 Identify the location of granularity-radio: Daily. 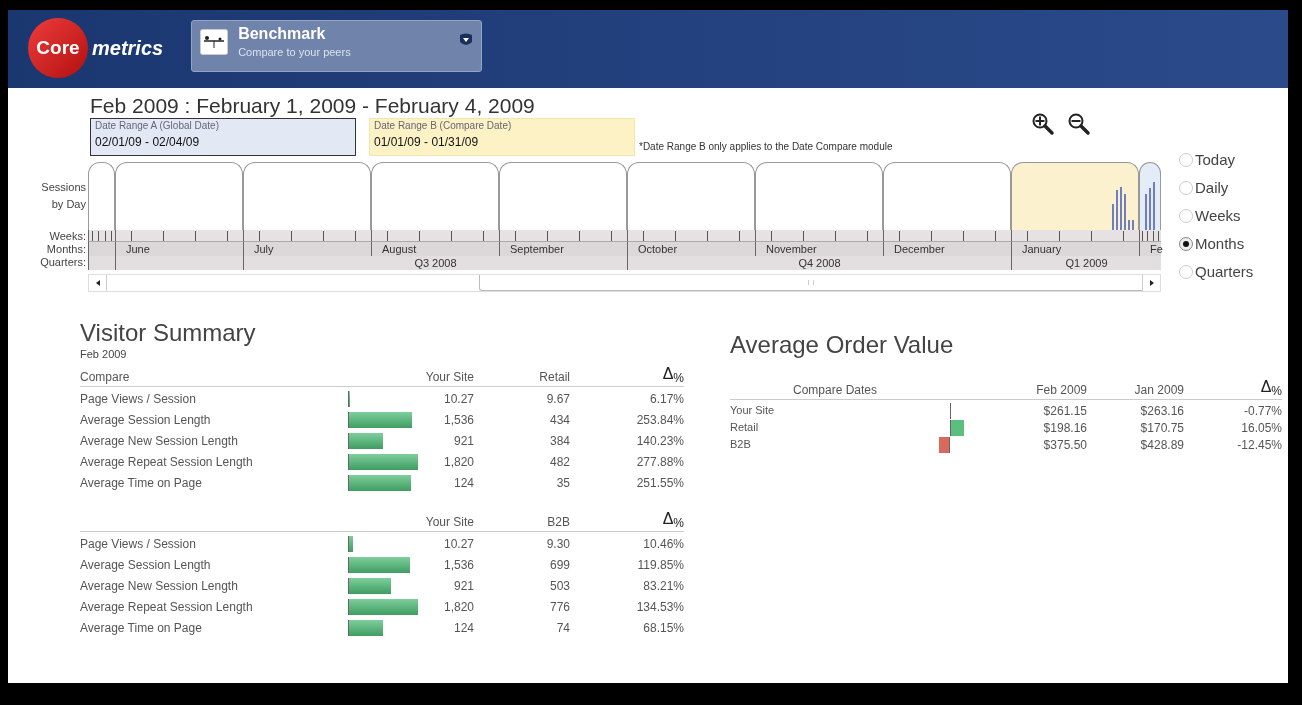
(1216, 188).